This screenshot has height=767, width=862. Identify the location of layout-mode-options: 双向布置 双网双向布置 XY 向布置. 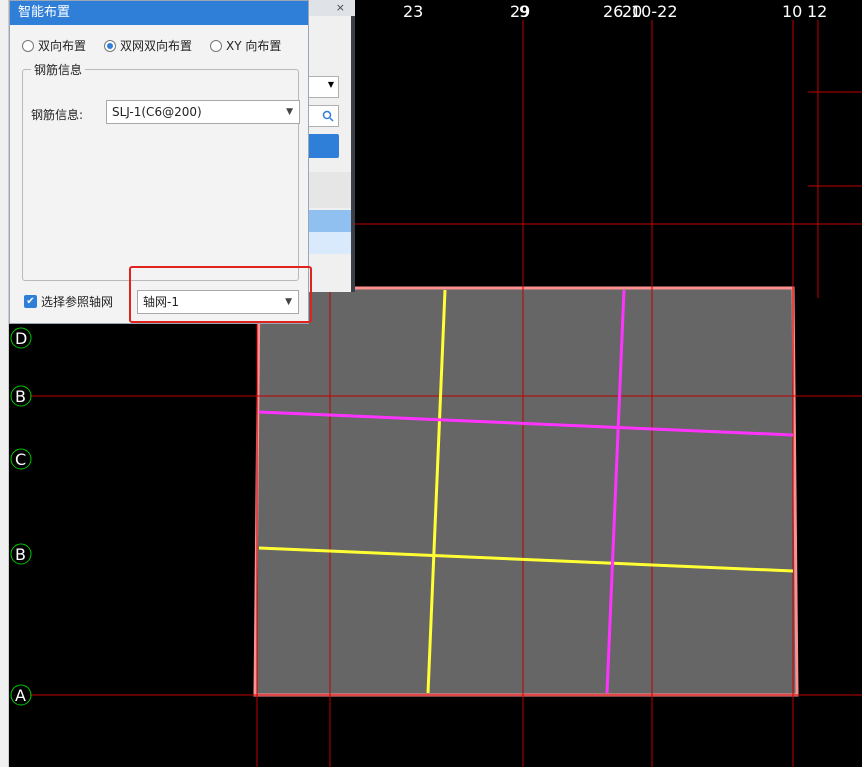
(151, 45).